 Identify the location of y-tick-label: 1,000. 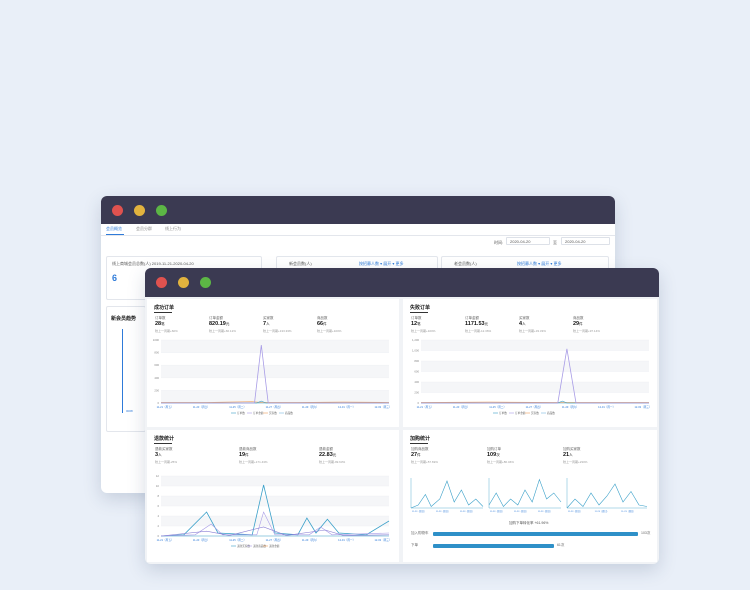
(415, 351).